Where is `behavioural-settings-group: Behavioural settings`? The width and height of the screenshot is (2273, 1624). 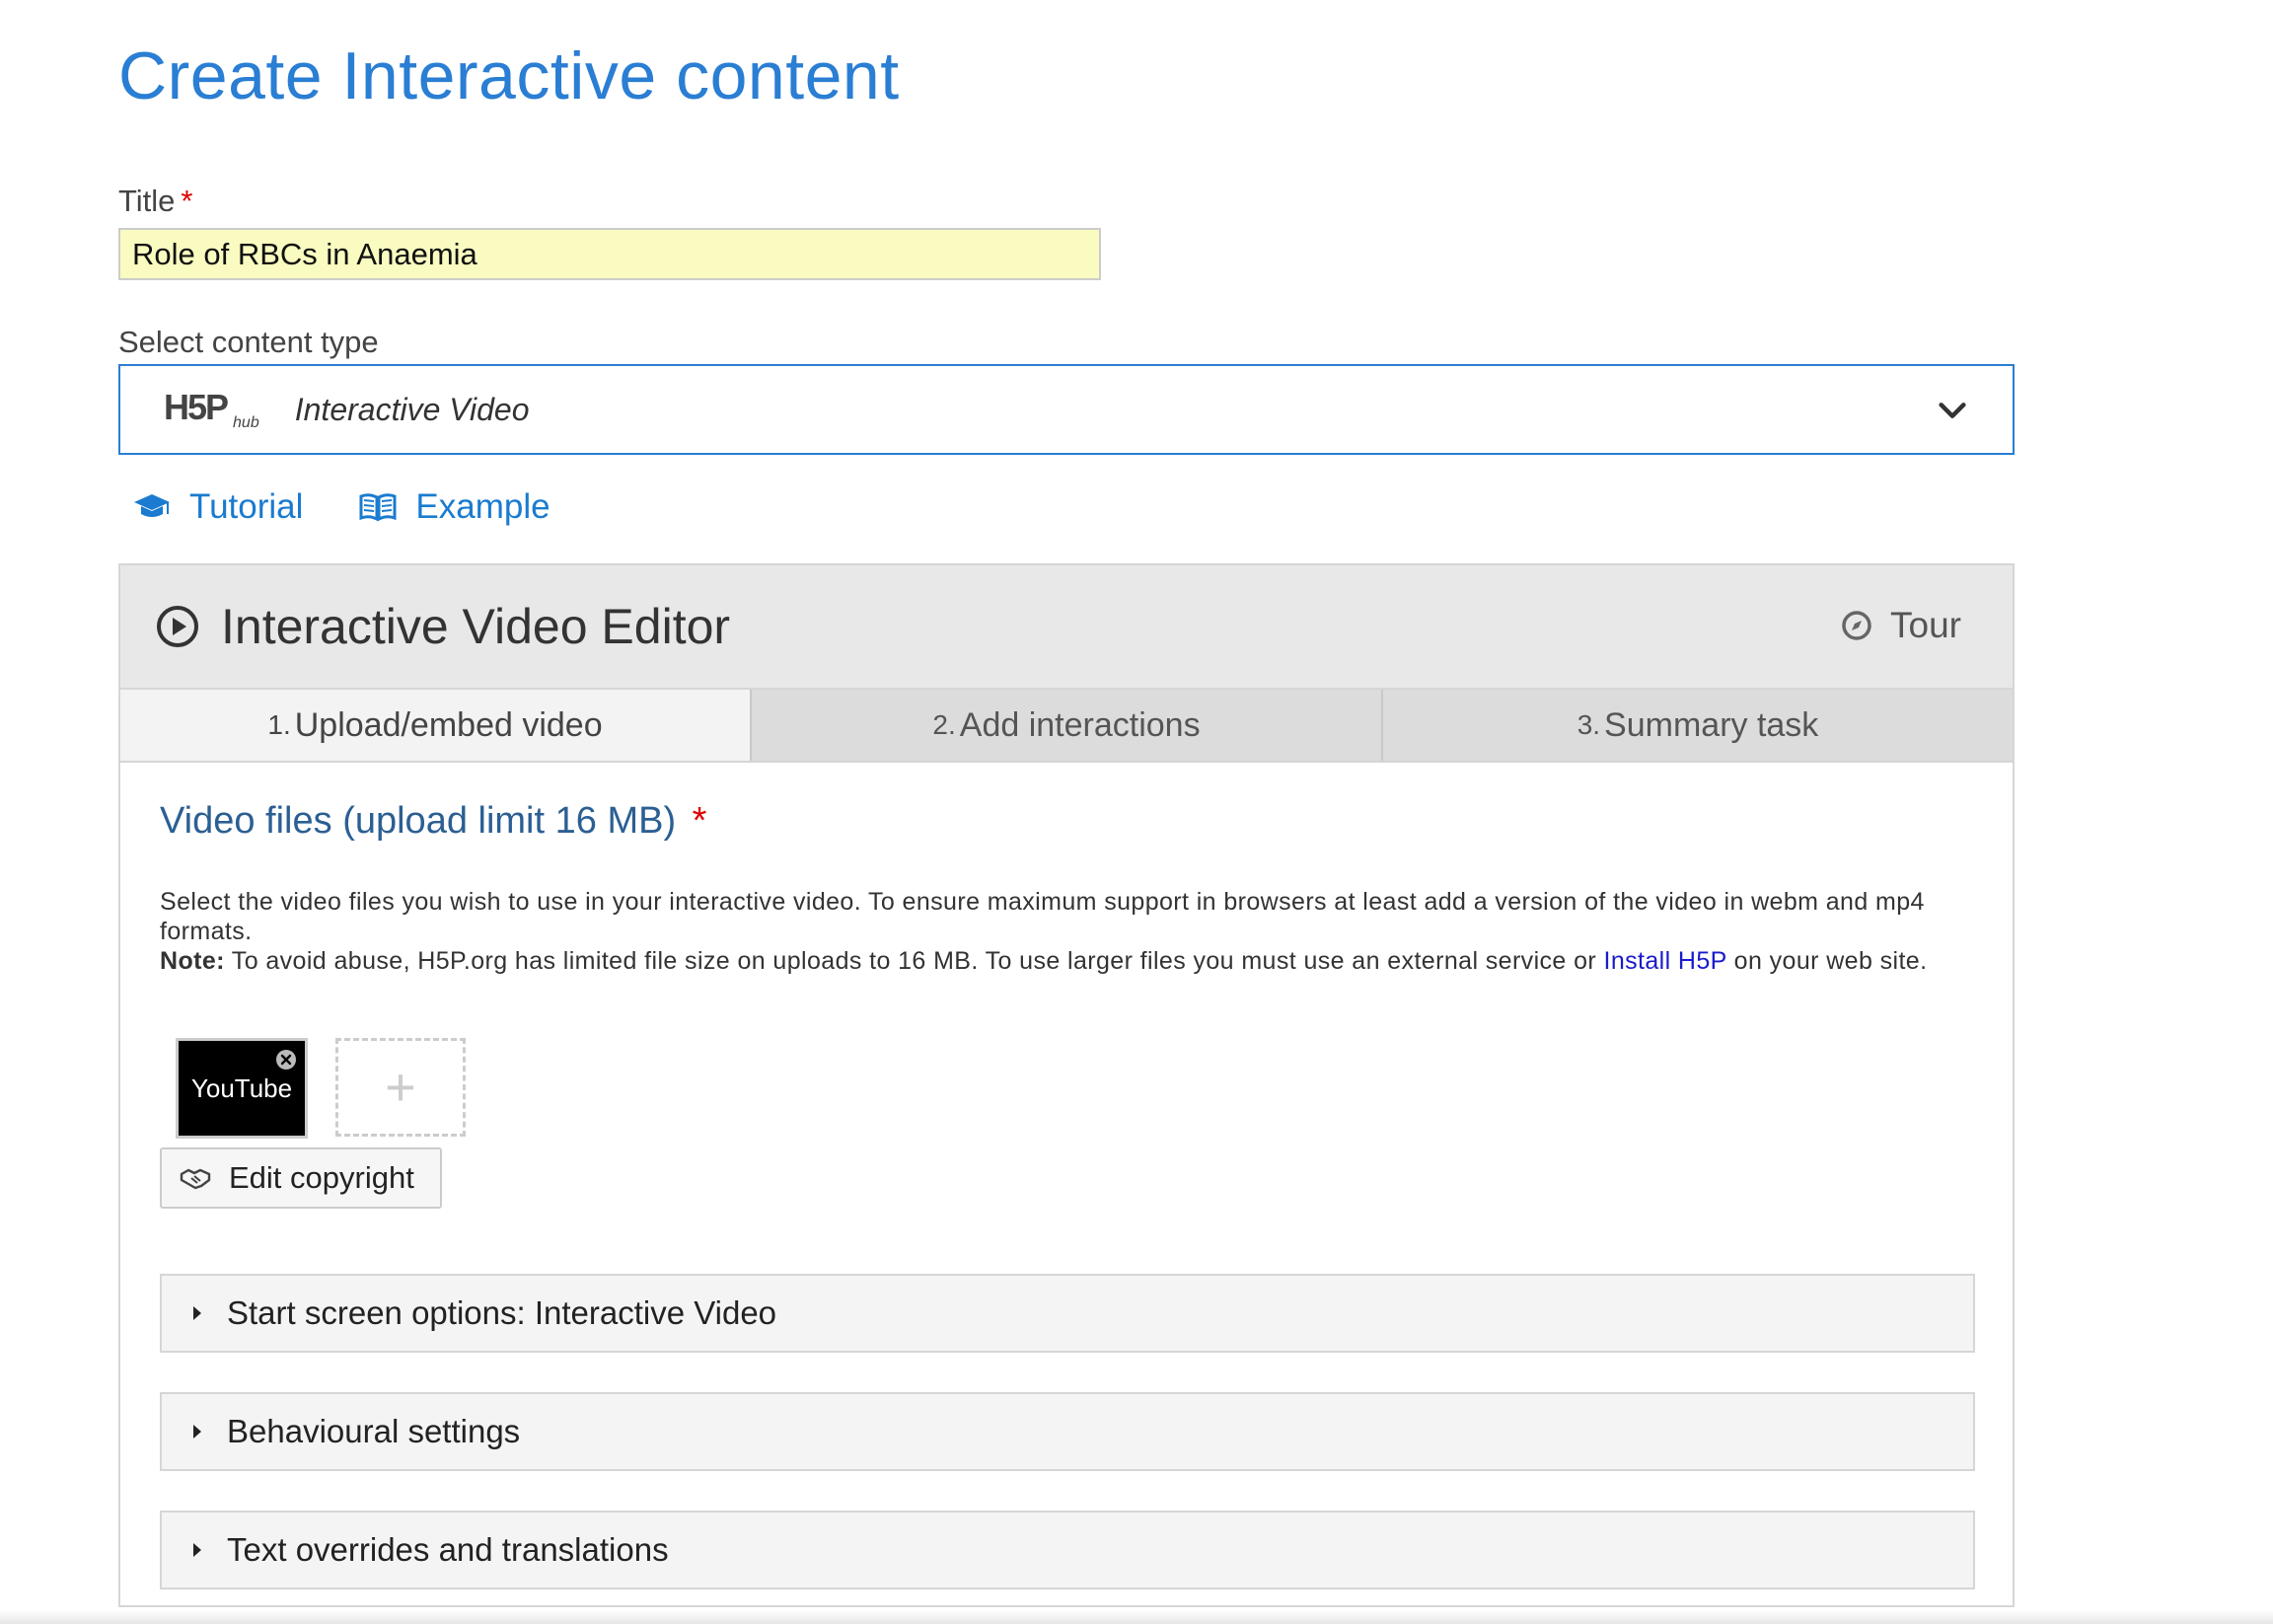
behavioural-settings-group: Behavioural settings is located at coordinates (1067, 1431).